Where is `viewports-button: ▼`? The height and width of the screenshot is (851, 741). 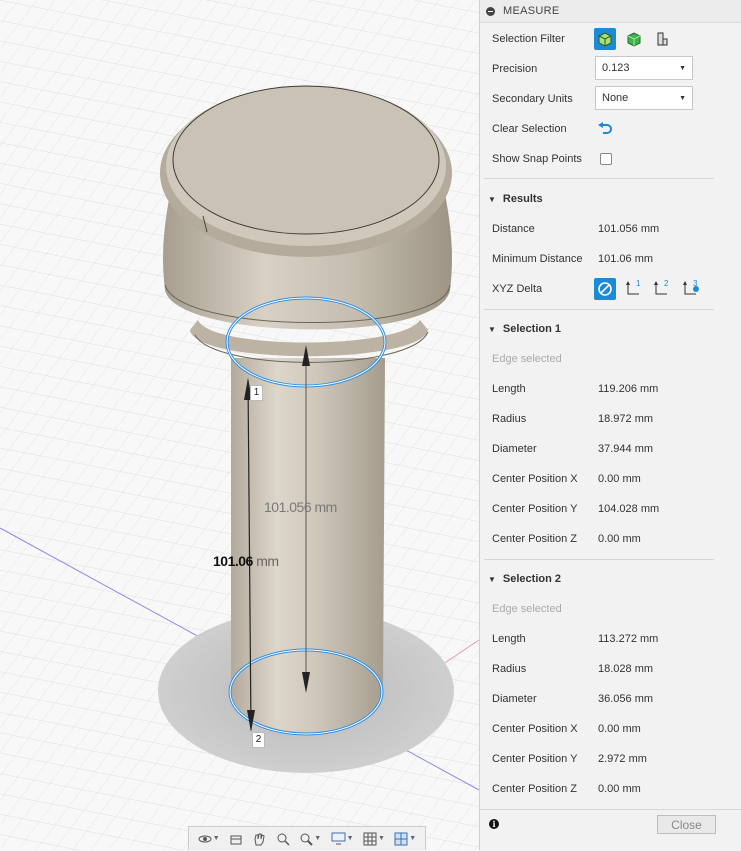 viewports-button: ▼ is located at coordinates (405, 839).